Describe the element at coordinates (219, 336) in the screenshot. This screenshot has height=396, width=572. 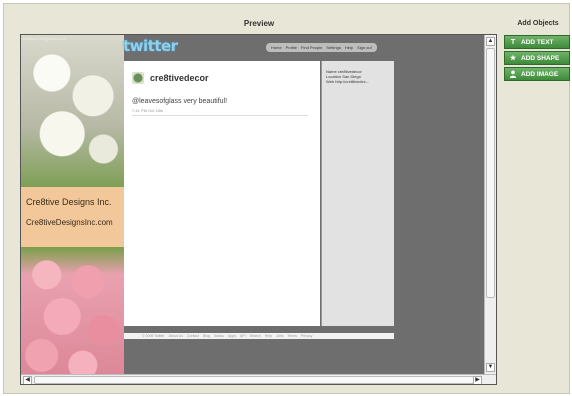
I see `footer-link: Status` at that location.